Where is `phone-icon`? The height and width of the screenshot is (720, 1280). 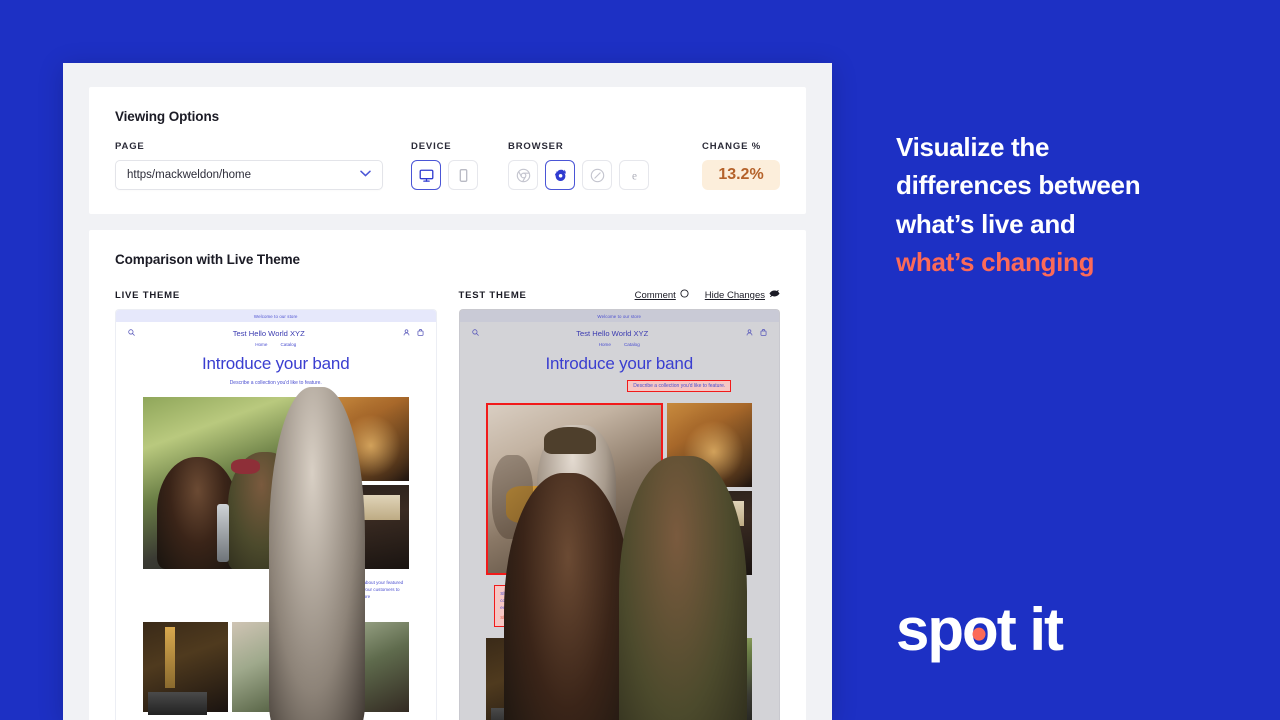
phone-icon is located at coordinates (463, 175).